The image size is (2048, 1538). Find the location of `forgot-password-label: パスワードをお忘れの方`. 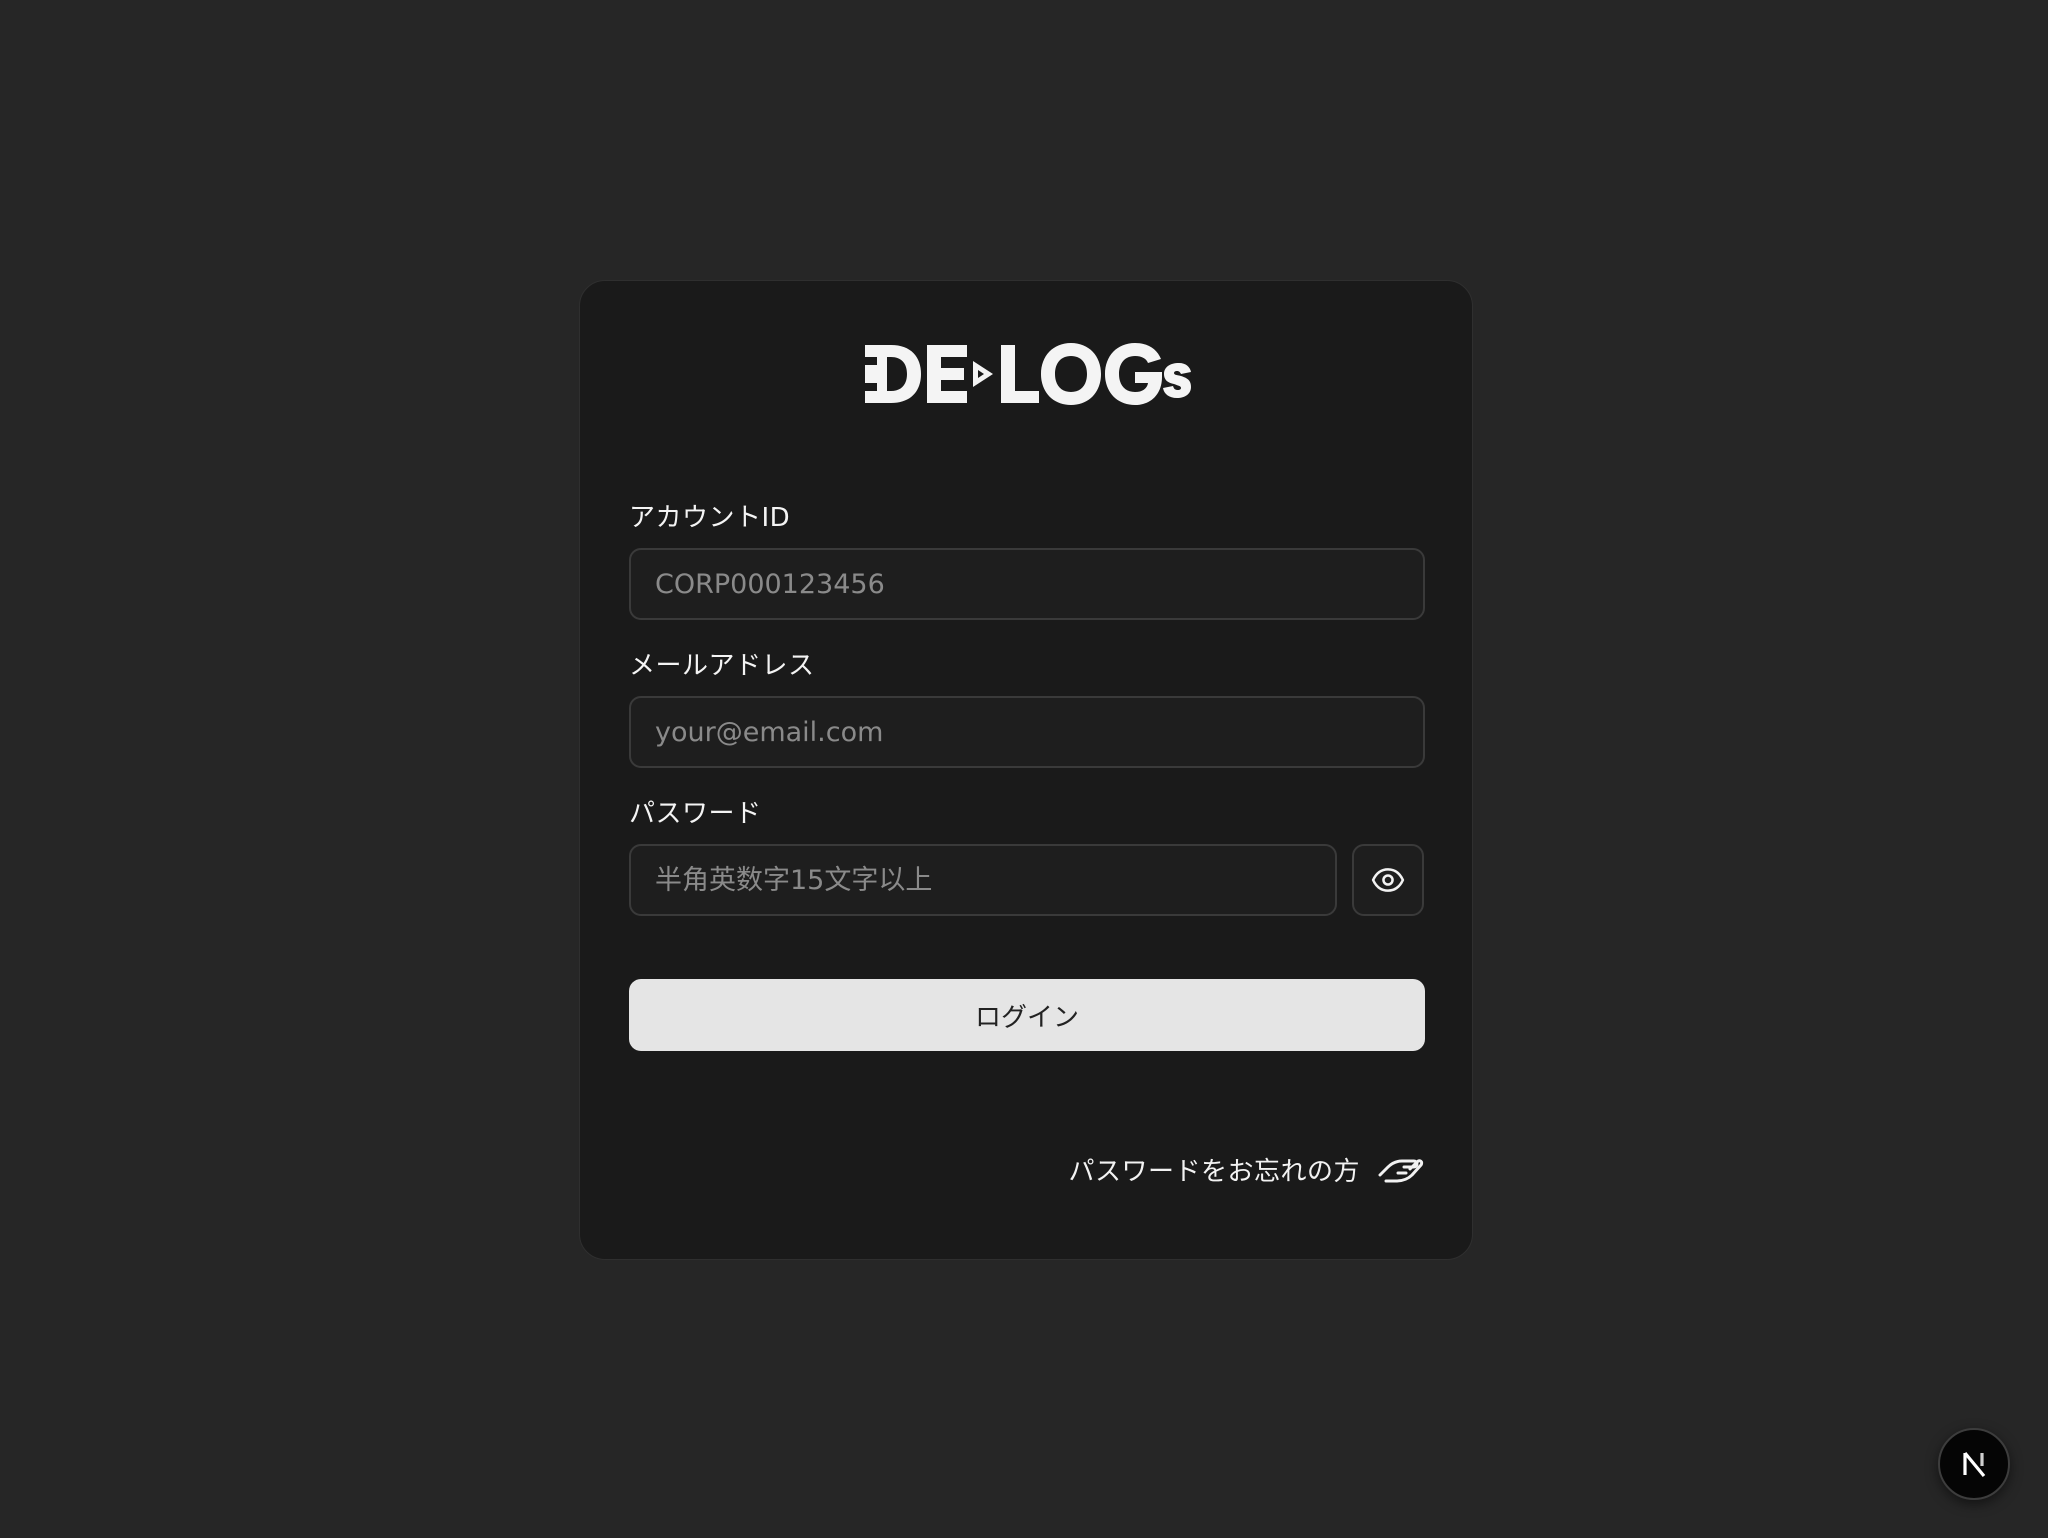

forgot-password-label: パスワードをお忘れの方 is located at coordinates (1214, 1172).